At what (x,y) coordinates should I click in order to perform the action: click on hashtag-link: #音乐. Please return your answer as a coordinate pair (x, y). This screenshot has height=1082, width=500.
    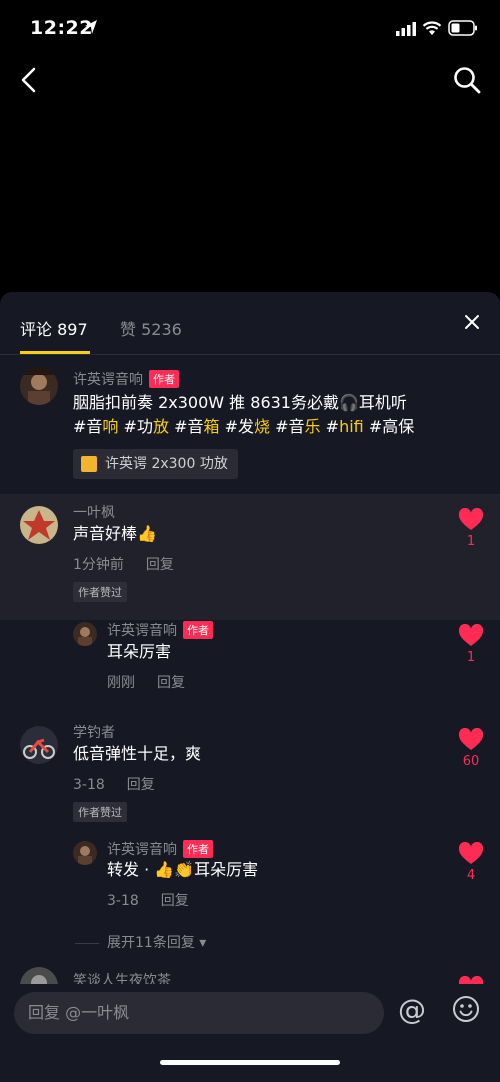
    Looking at the image, I should click on (297, 426).